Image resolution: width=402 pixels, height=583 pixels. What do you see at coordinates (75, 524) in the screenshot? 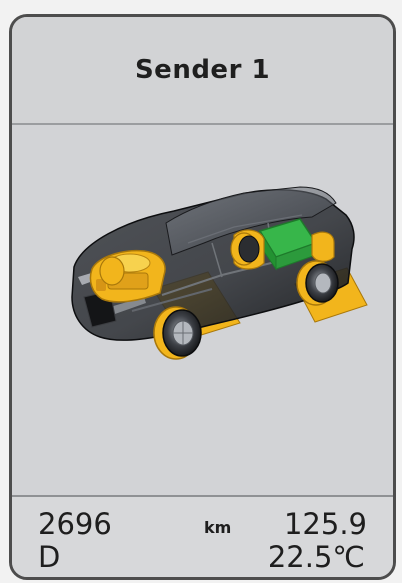
I see `odometer-reading: 2696` at bounding box center [75, 524].